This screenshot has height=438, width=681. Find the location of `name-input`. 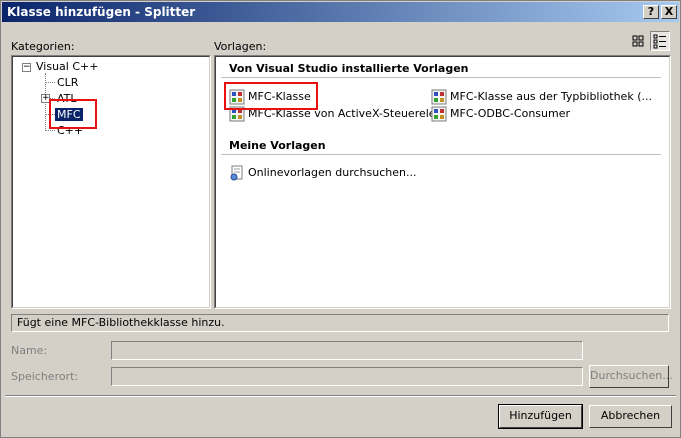

name-input is located at coordinates (347, 350).